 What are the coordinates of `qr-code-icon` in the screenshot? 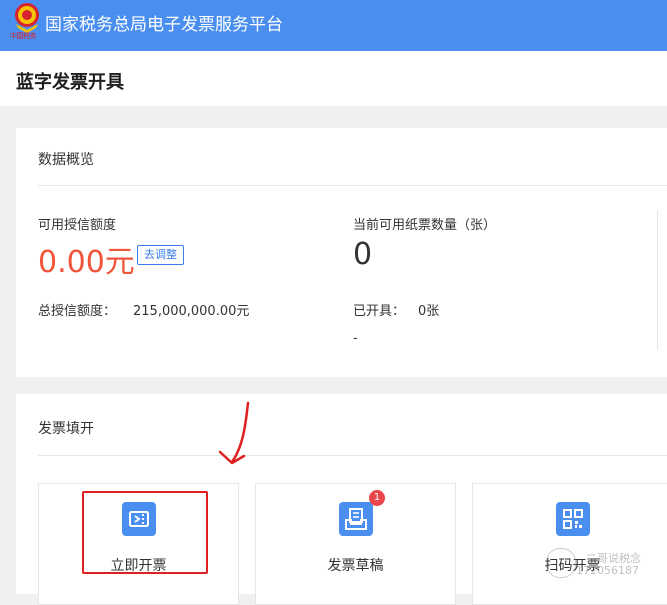 It's located at (572, 519).